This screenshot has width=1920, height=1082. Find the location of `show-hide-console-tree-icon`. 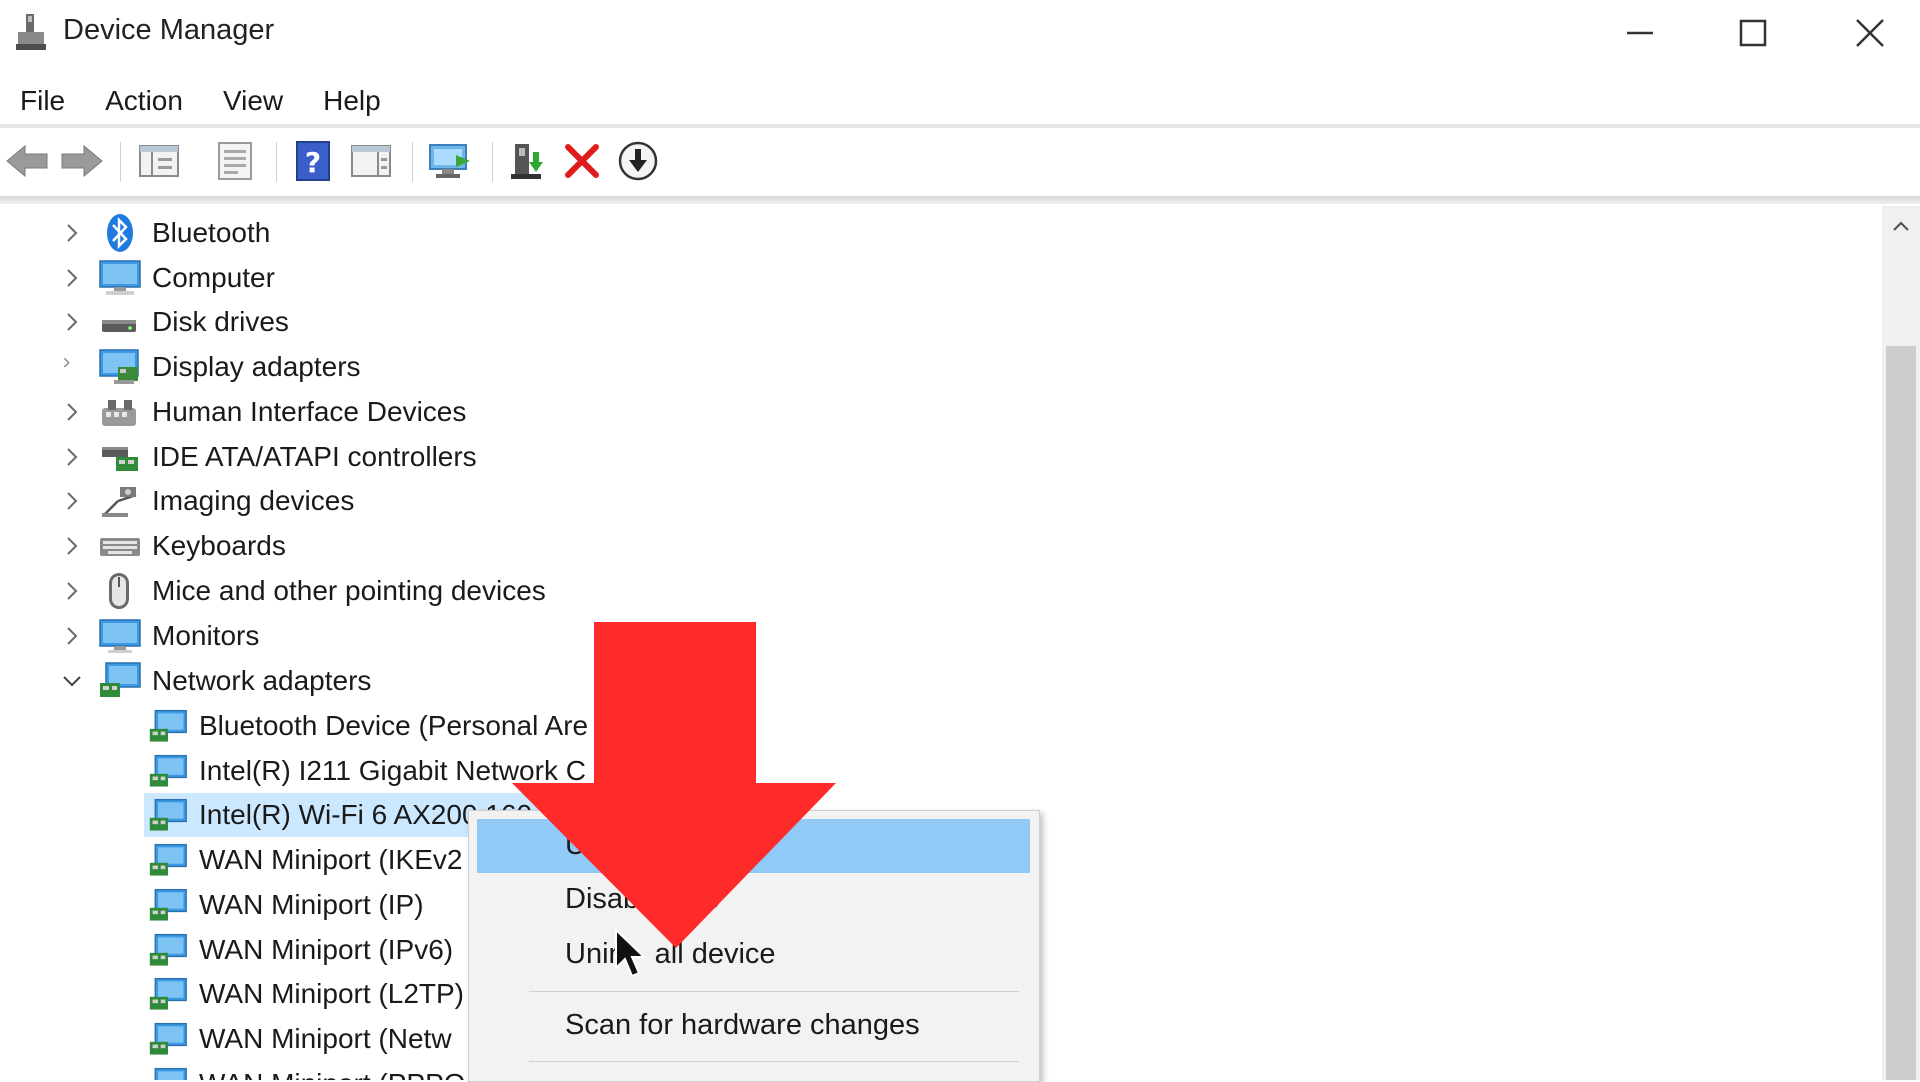

show-hide-console-tree-icon is located at coordinates (159, 161).